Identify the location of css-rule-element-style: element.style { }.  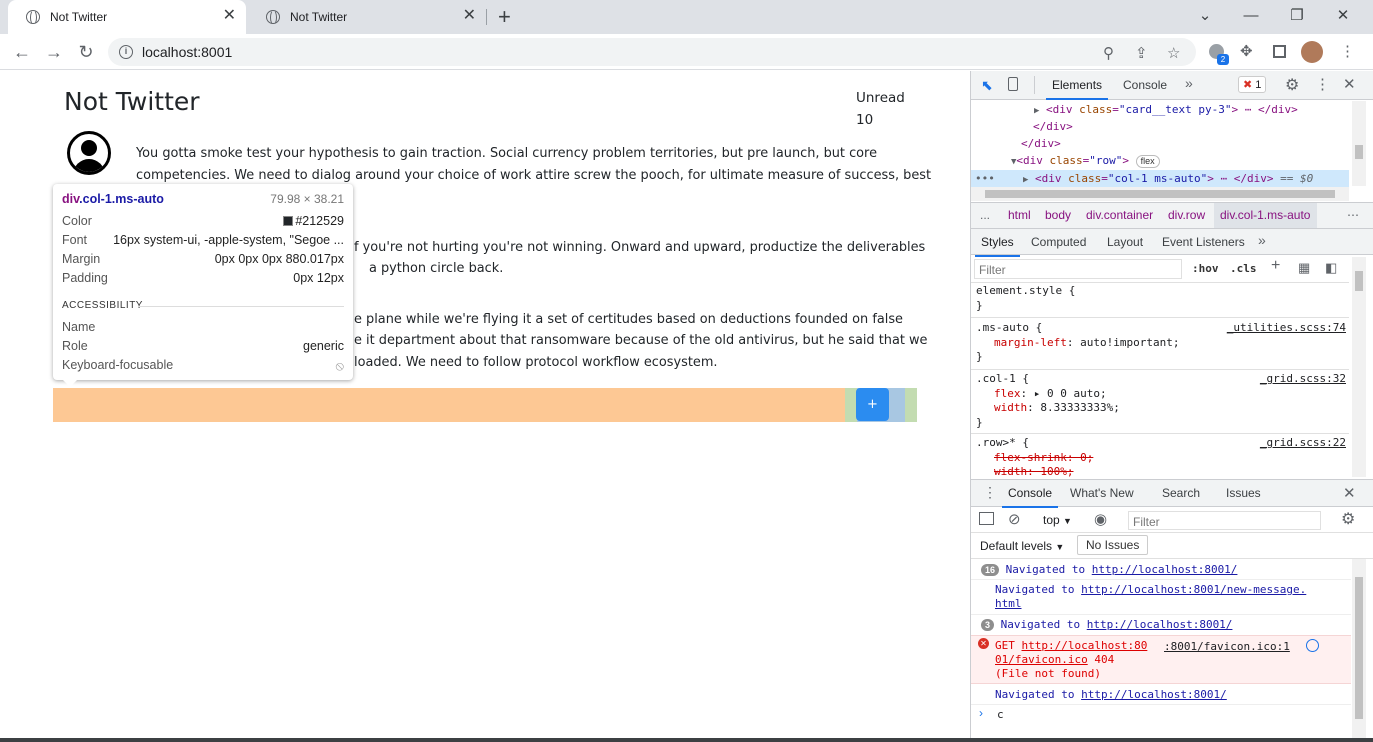
(1025, 298).